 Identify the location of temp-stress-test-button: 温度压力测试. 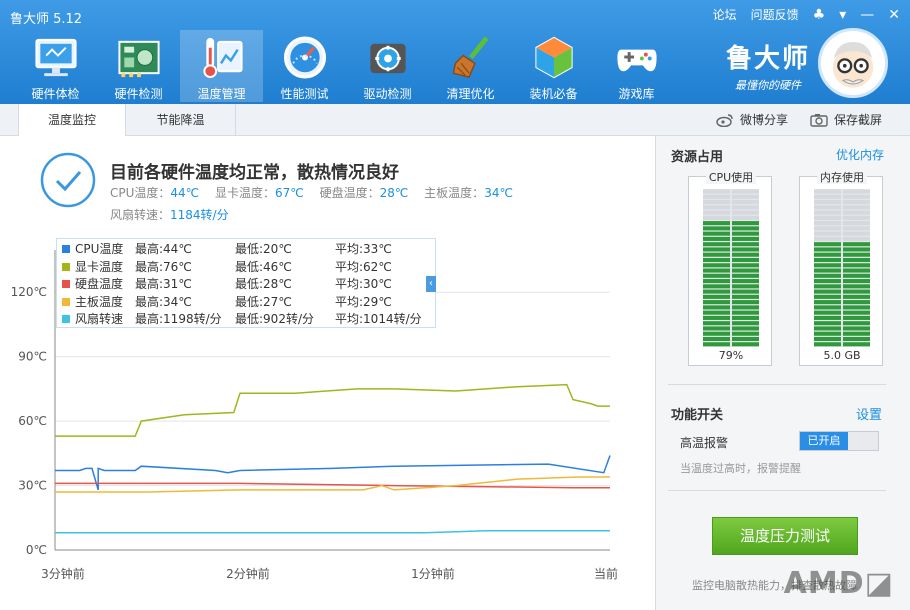
(785, 536).